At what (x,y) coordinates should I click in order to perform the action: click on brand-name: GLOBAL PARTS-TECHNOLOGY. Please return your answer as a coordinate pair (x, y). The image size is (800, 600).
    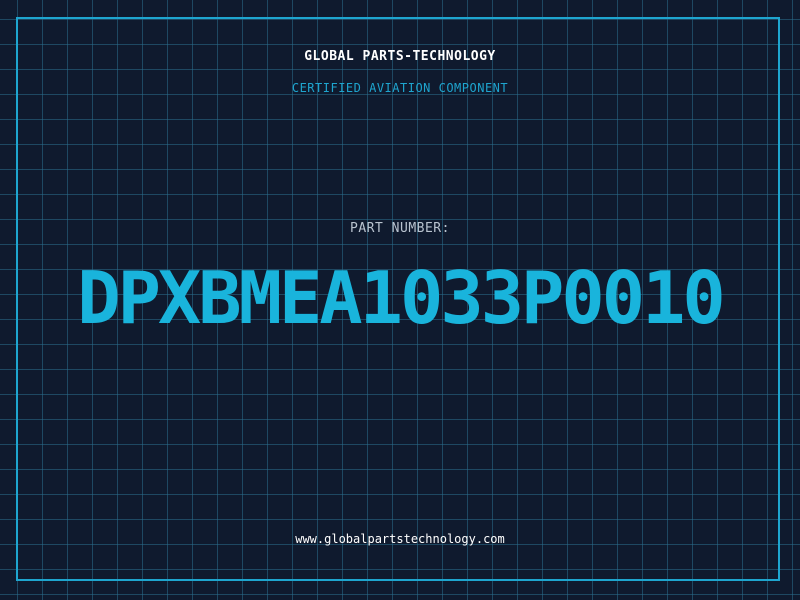
    Looking at the image, I should click on (400, 56).